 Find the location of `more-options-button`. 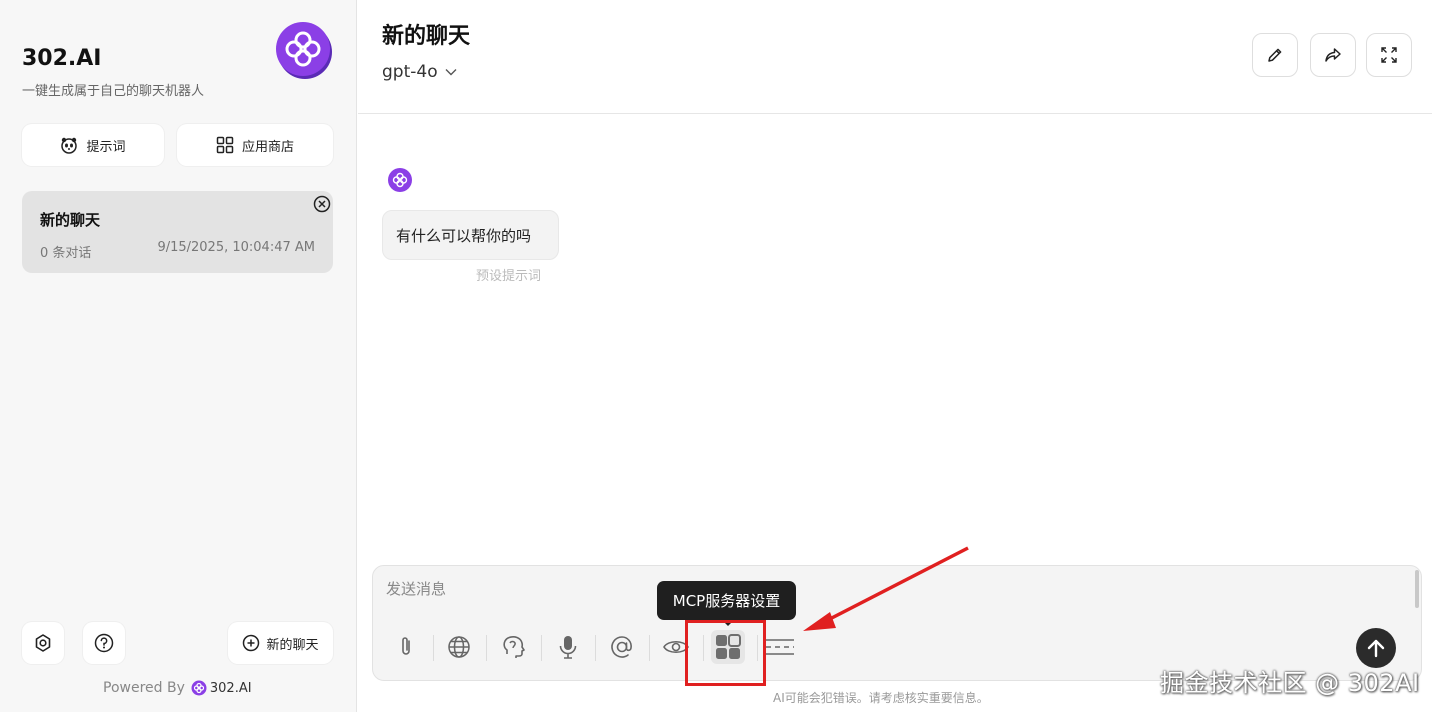

more-options-button is located at coordinates (780, 647).